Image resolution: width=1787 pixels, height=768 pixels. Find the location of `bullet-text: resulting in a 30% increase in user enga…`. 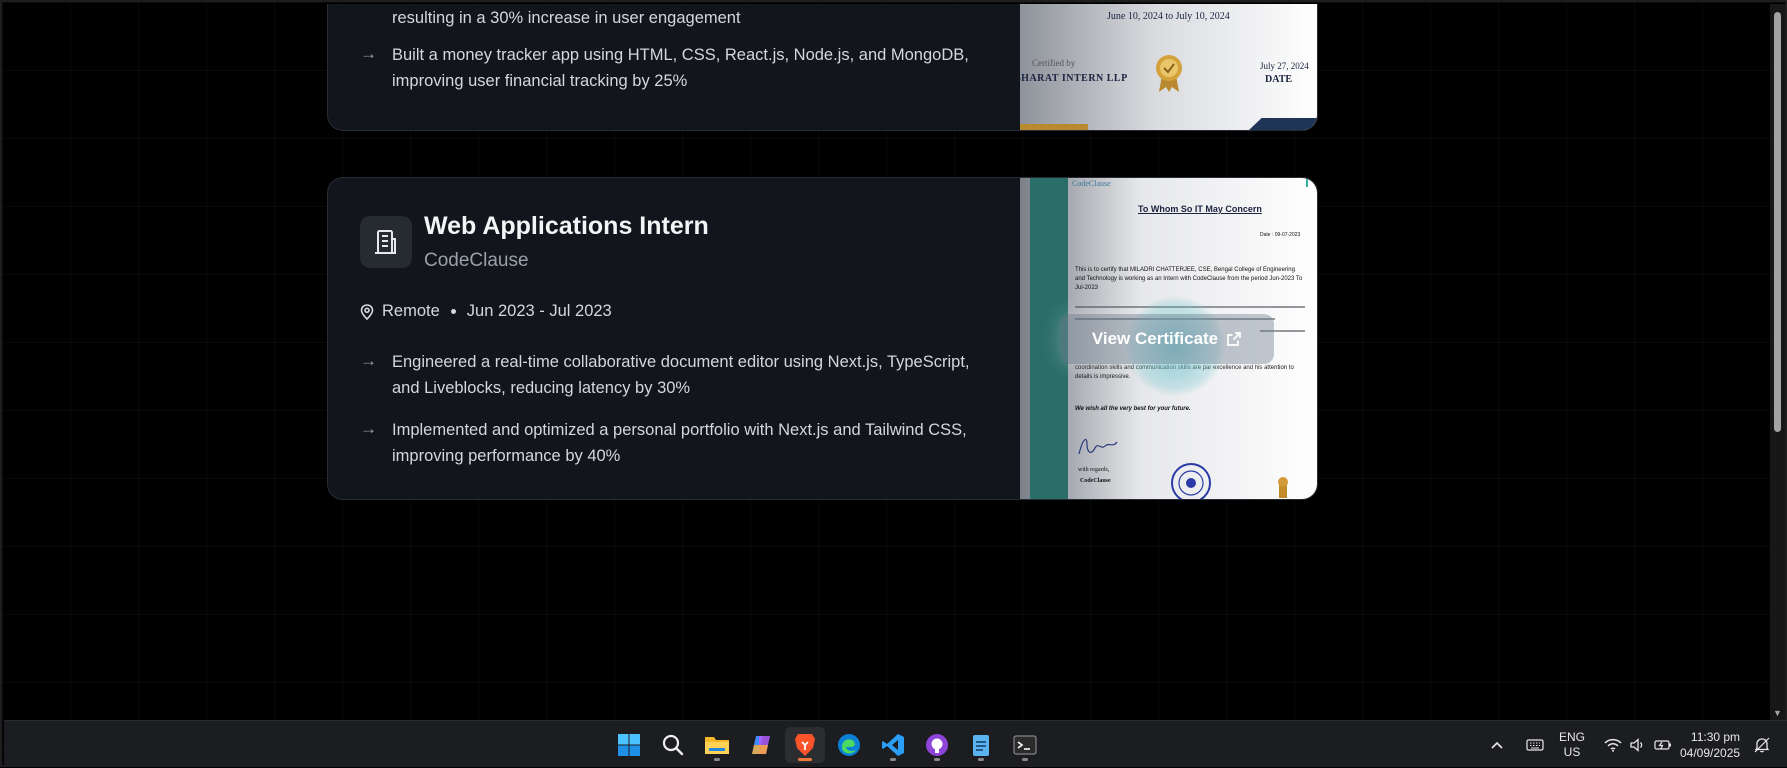

bullet-text: resulting in a 30% increase in user enga… is located at coordinates (566, 18).